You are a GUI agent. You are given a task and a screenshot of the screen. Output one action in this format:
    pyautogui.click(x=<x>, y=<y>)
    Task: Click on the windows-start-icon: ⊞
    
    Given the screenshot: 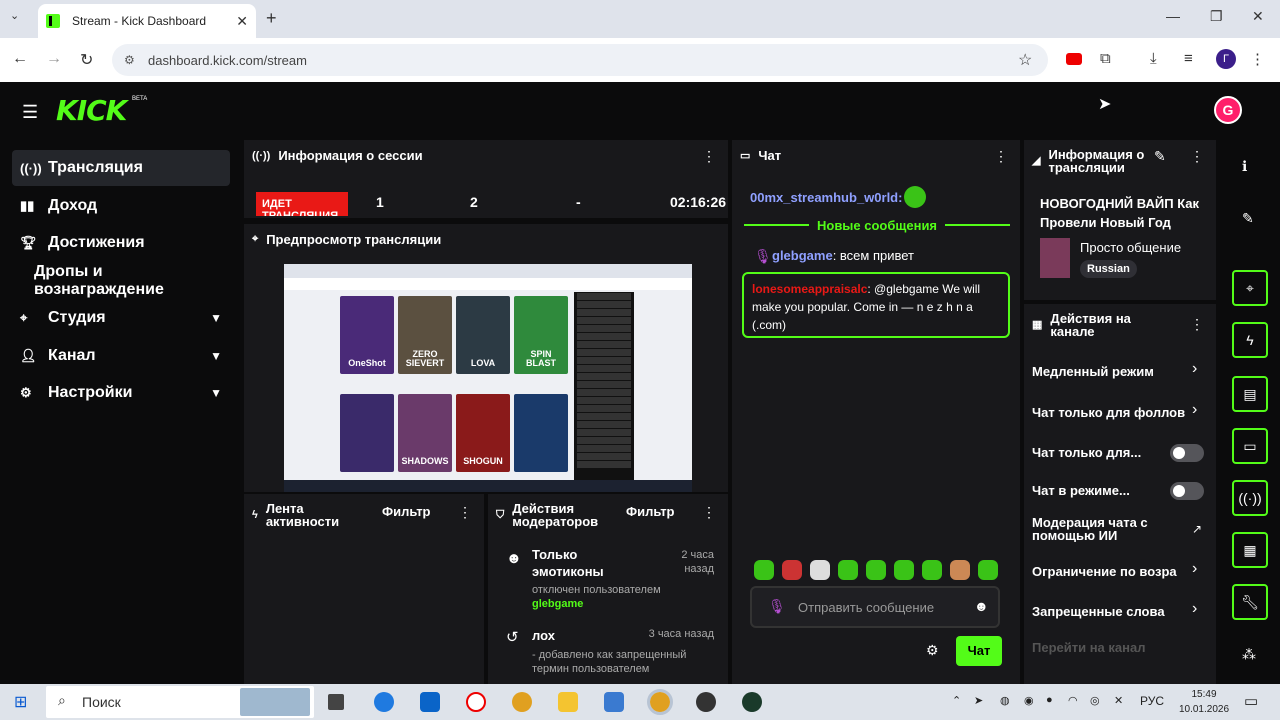 What is the action you would take?
    pyautogui.click(x=20, y=702)
    